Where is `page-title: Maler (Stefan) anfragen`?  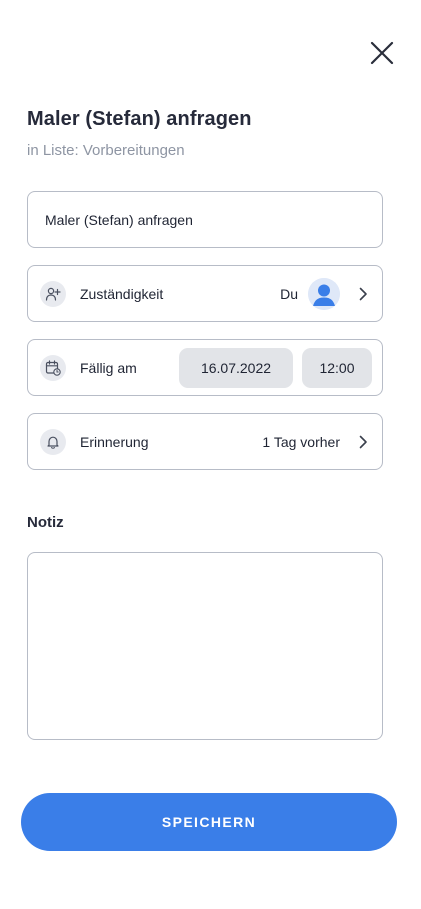 page-title: Maler (Stefan) anfragen is located at coordinates (139, 119).